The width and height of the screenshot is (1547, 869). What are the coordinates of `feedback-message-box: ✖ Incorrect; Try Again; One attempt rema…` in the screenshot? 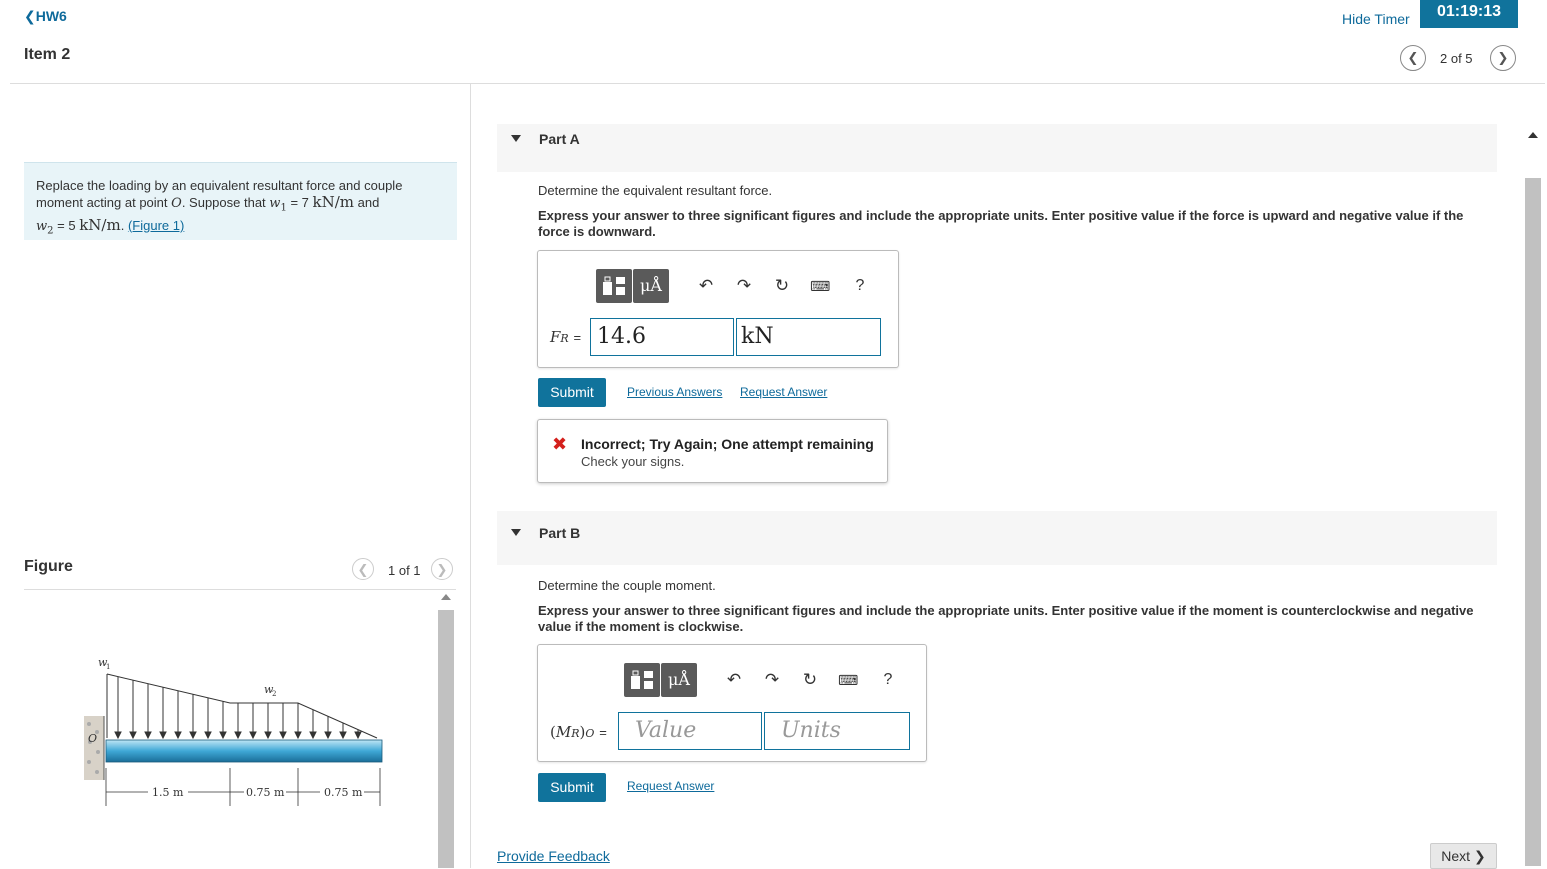 It's located at (712, 451).